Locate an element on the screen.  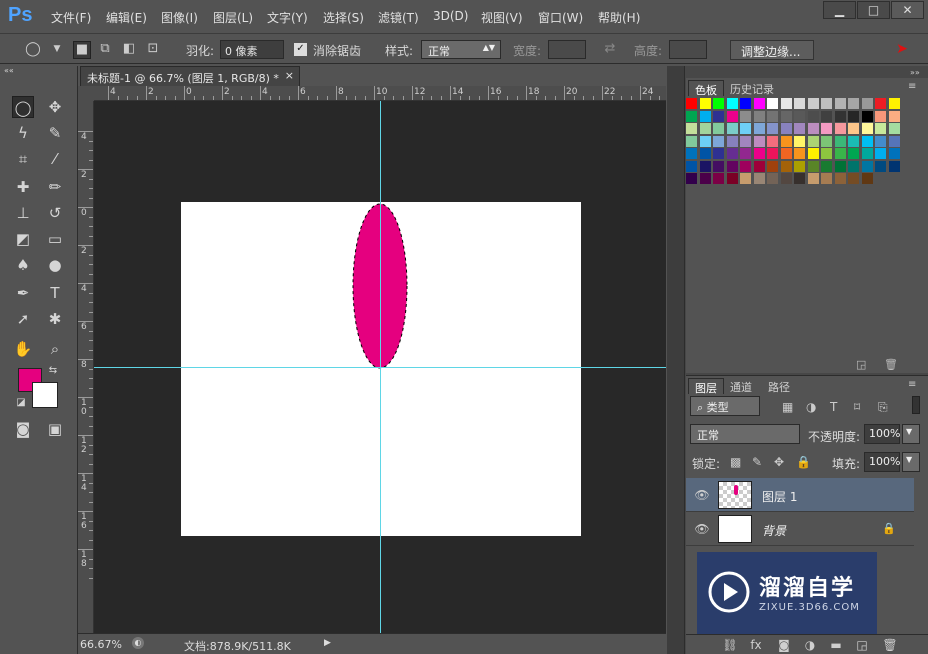
lasso-tool-icon: ϟ is located at coordinates (23, 133).